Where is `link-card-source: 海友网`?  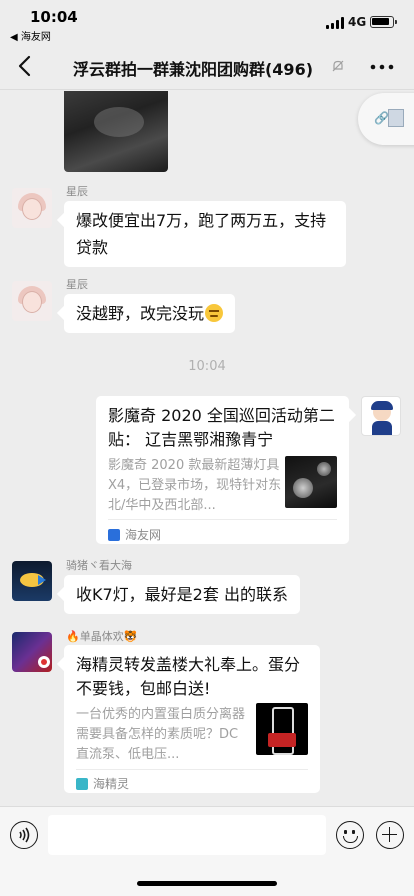 link-card-source: 海友网 is located at coordinates (134, 534).